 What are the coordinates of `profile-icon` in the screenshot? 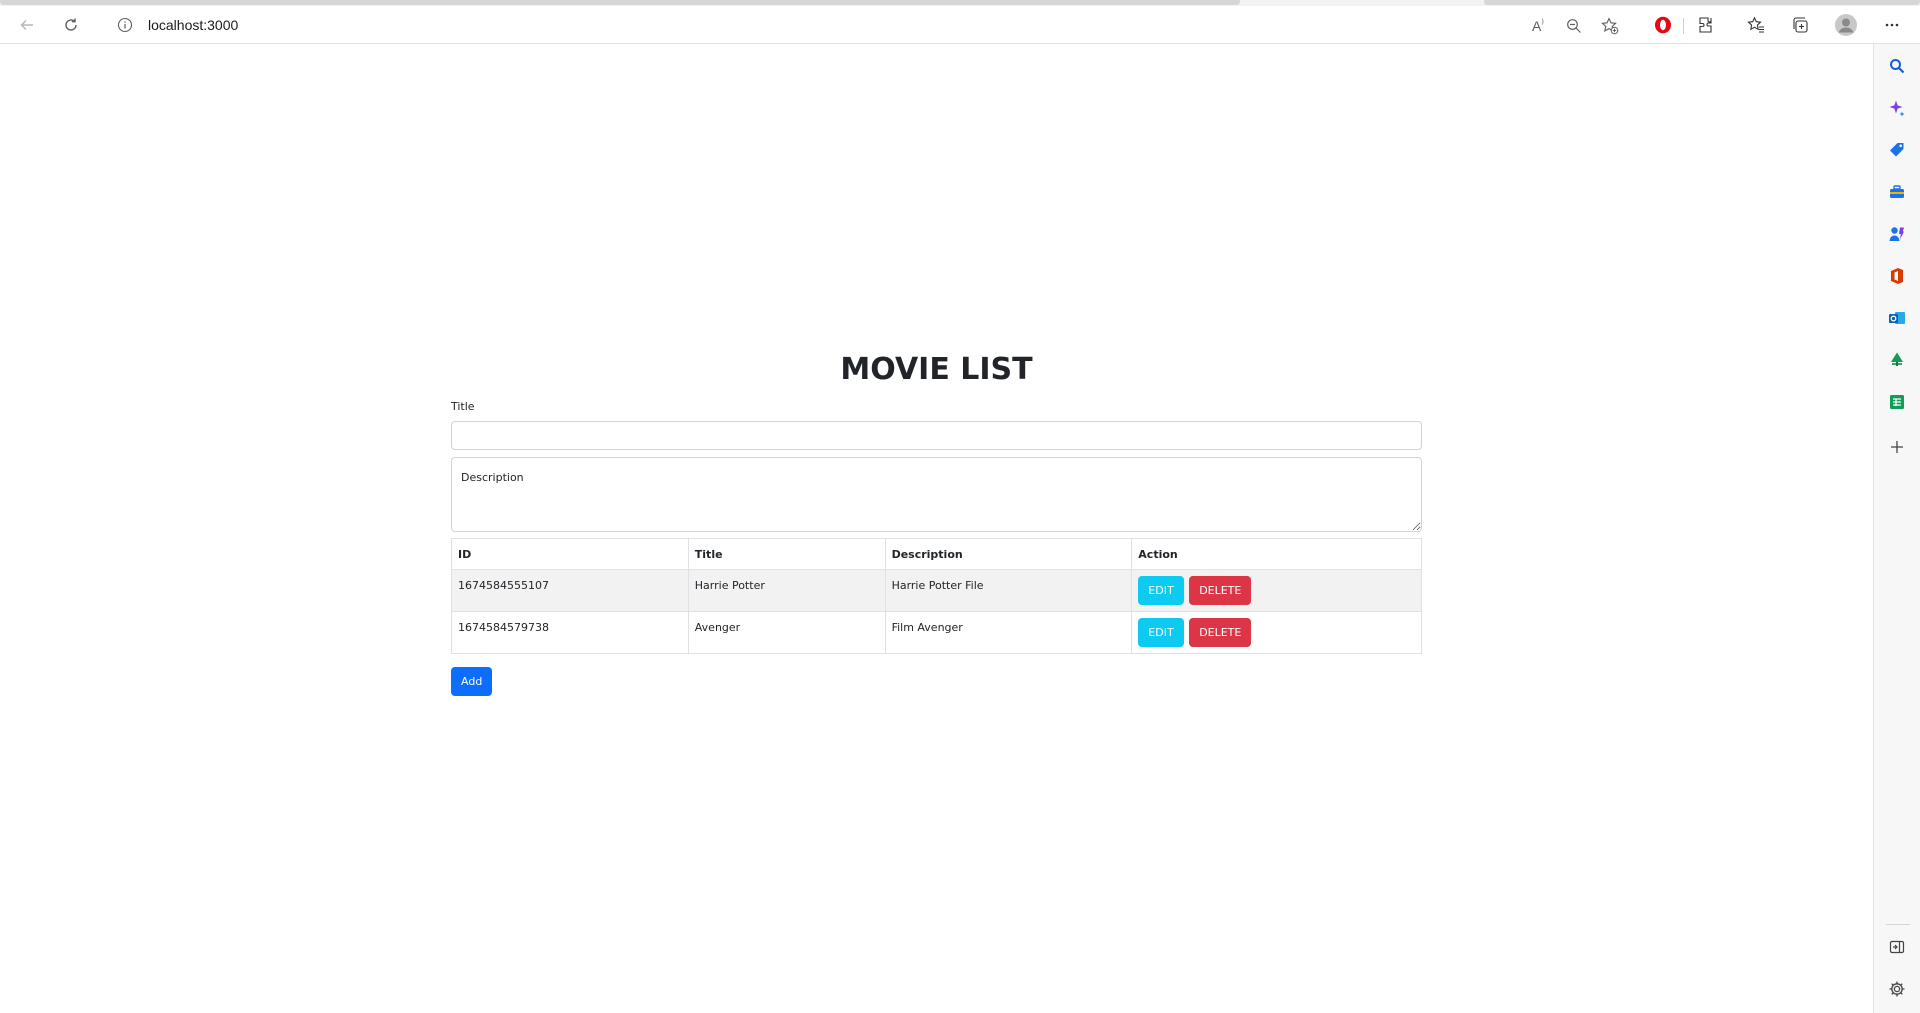 It's located at (1846, 25).